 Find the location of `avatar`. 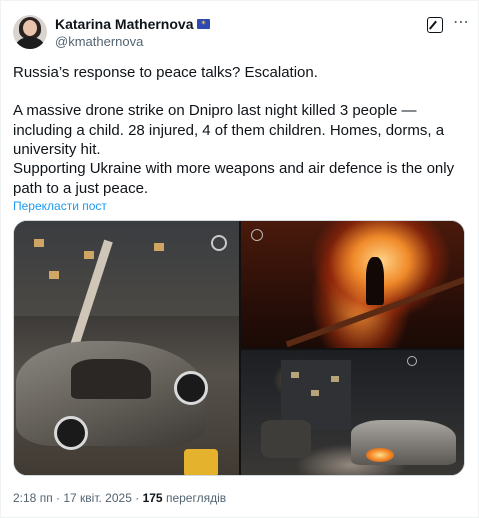

avatar is located at coordinates (30, 32).